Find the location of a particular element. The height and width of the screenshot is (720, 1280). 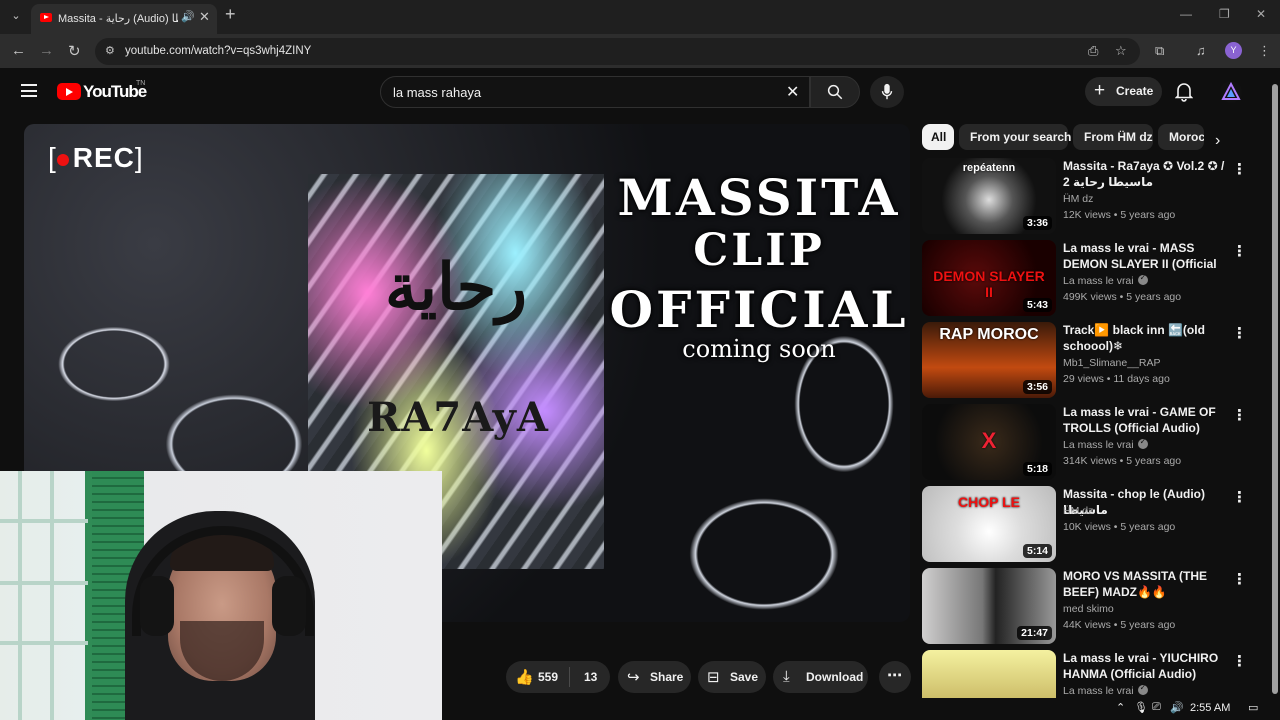

install-app-icon: ⎙ is located at coordinates (1093, 51).